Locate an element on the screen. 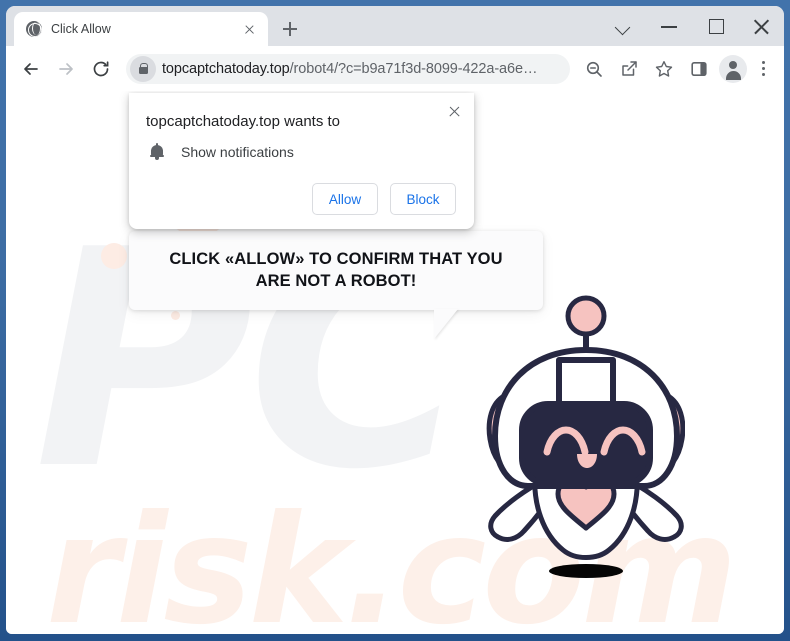 The image size is (790, 641). bubble-line-2: ARE NOT A ROBOT! is located at coordinates (336, 280).